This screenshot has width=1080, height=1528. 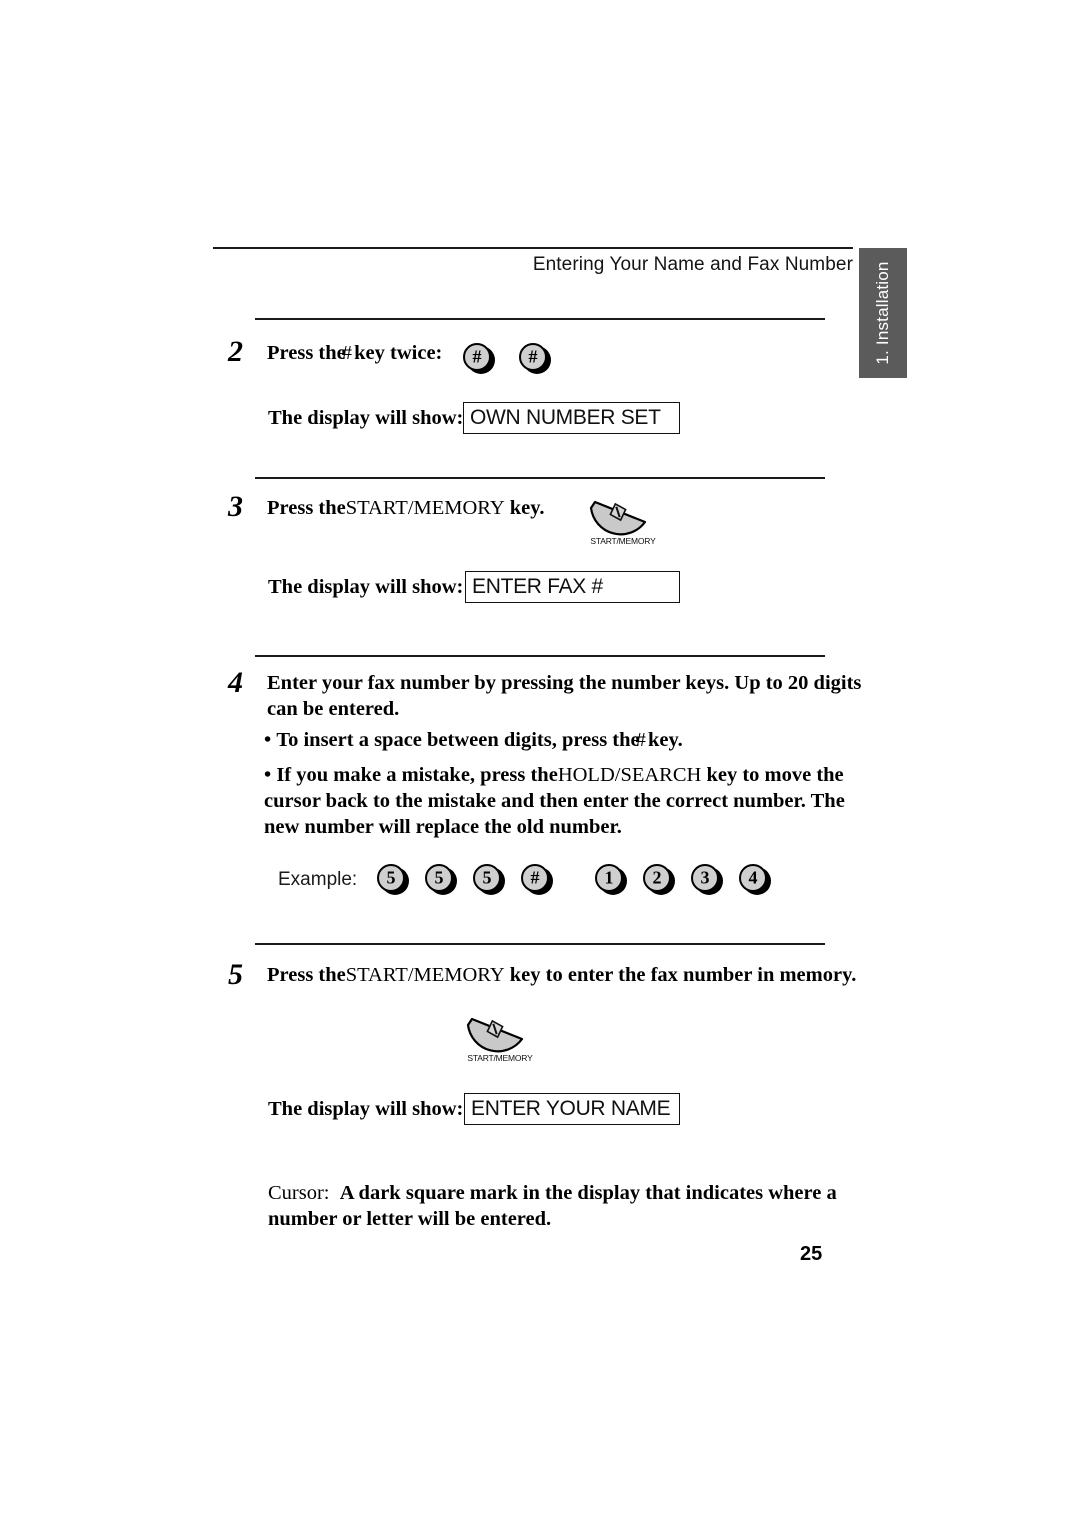 What do you see at coordinates (623, 527) in the screenshot?
I see `start-memory-button-illustration-3: START/MEMORY` at bounding box center [623, 527].